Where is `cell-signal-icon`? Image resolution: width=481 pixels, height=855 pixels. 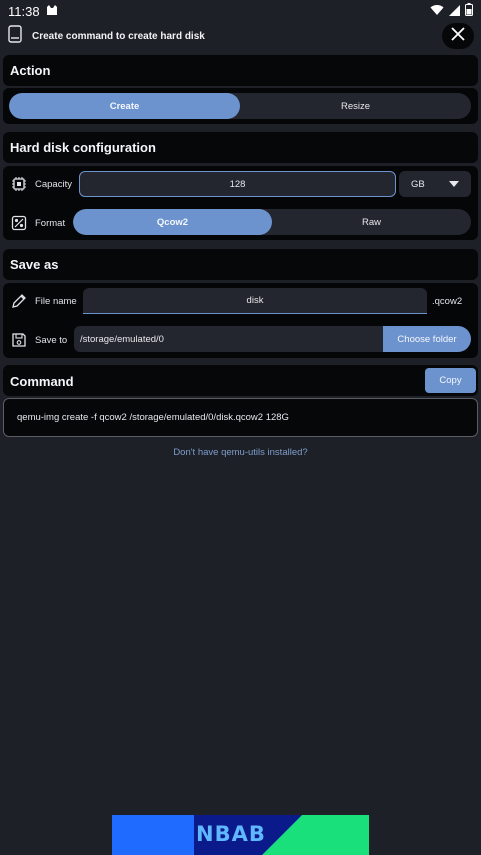 cell-signal-icon is located at coordinates (454, 11).